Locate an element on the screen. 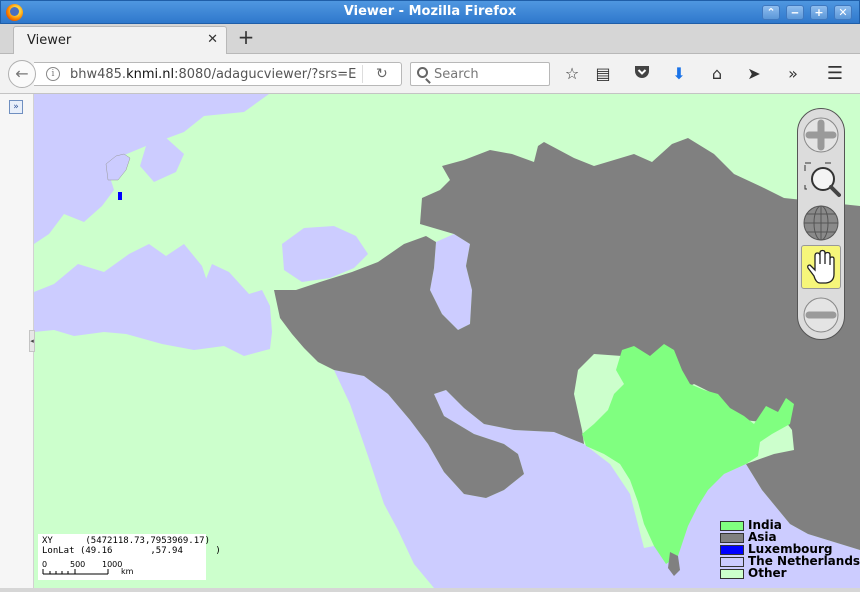  expand-panel-button: » is located at coordinates (16, 107).